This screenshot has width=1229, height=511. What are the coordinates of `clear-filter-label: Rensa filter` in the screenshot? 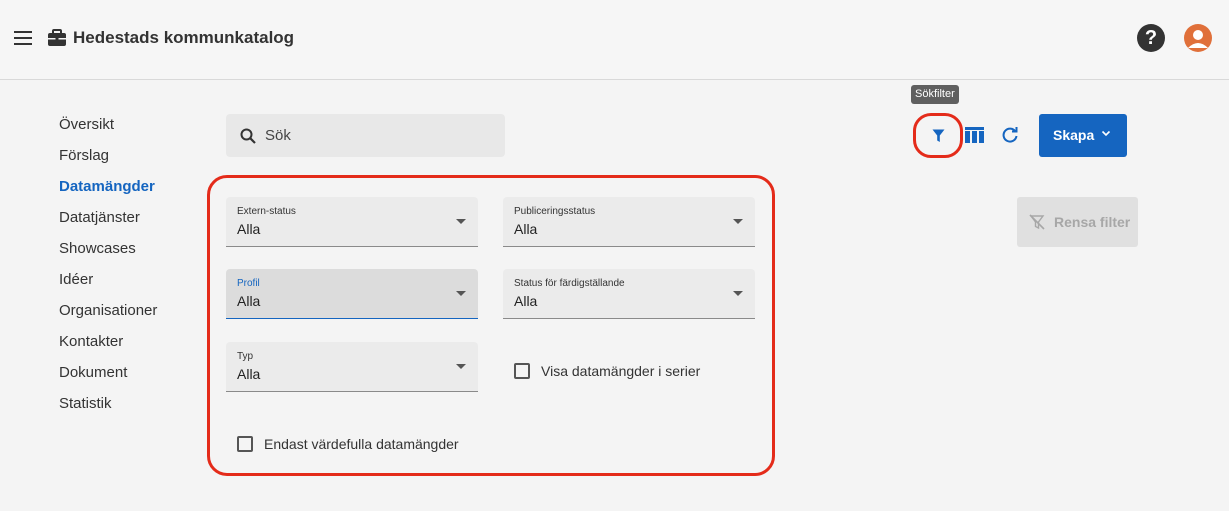 It's located at (1092, 222).